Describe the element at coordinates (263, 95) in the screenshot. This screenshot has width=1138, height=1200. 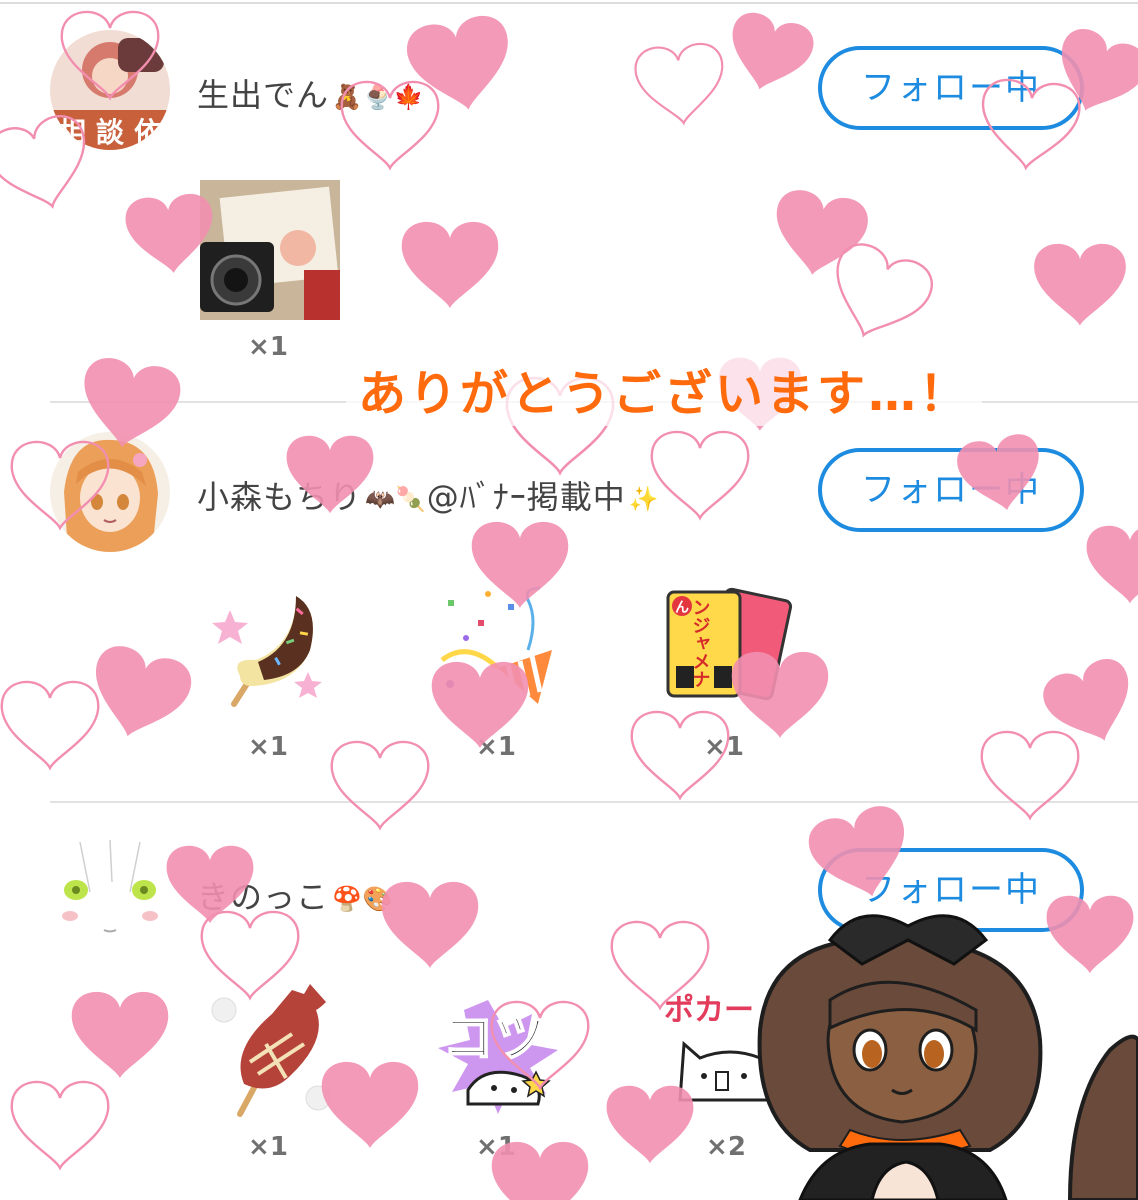
I see `user-name-text: 生出でん` at that location.